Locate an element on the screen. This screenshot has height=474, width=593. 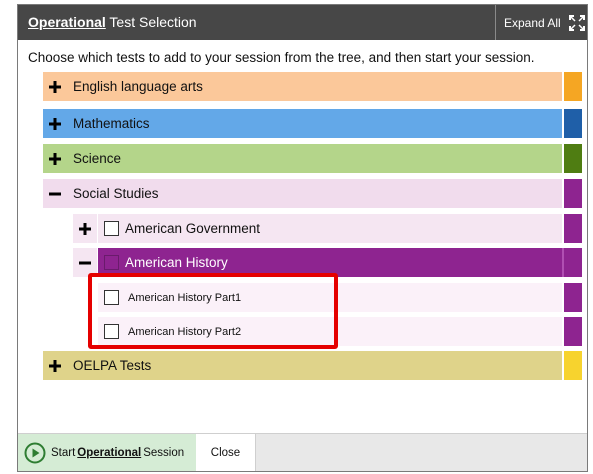
tree-item-label: OELPA Tests is located at coordinates (112, 365).